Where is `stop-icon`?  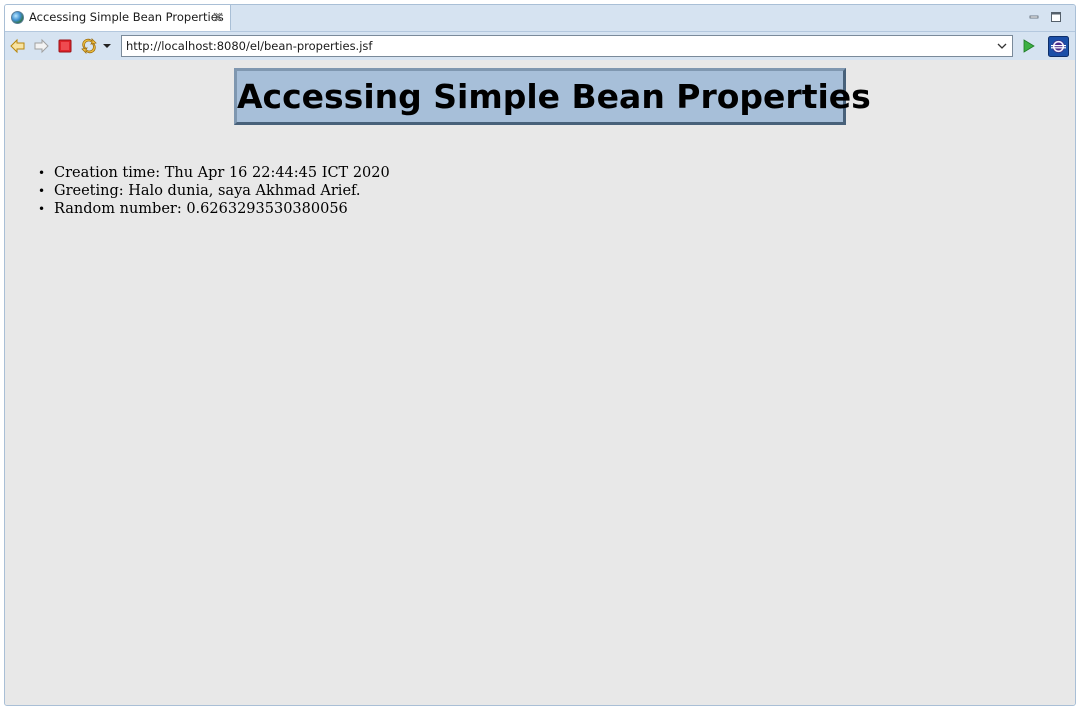
stop-icon is located at coordinates (65, 46).